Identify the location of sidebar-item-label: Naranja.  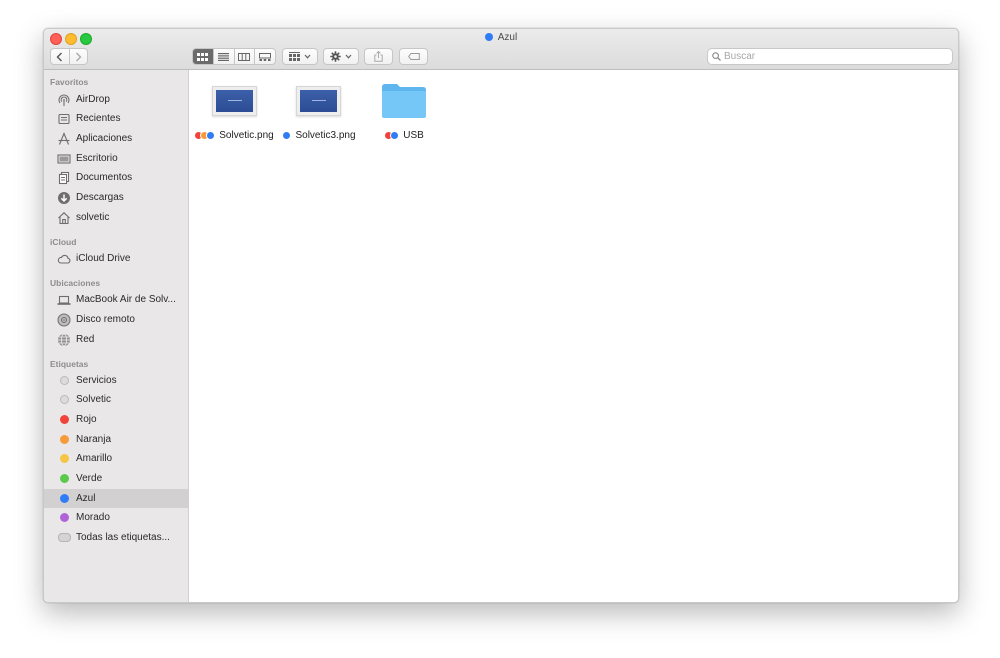
(94, 439).